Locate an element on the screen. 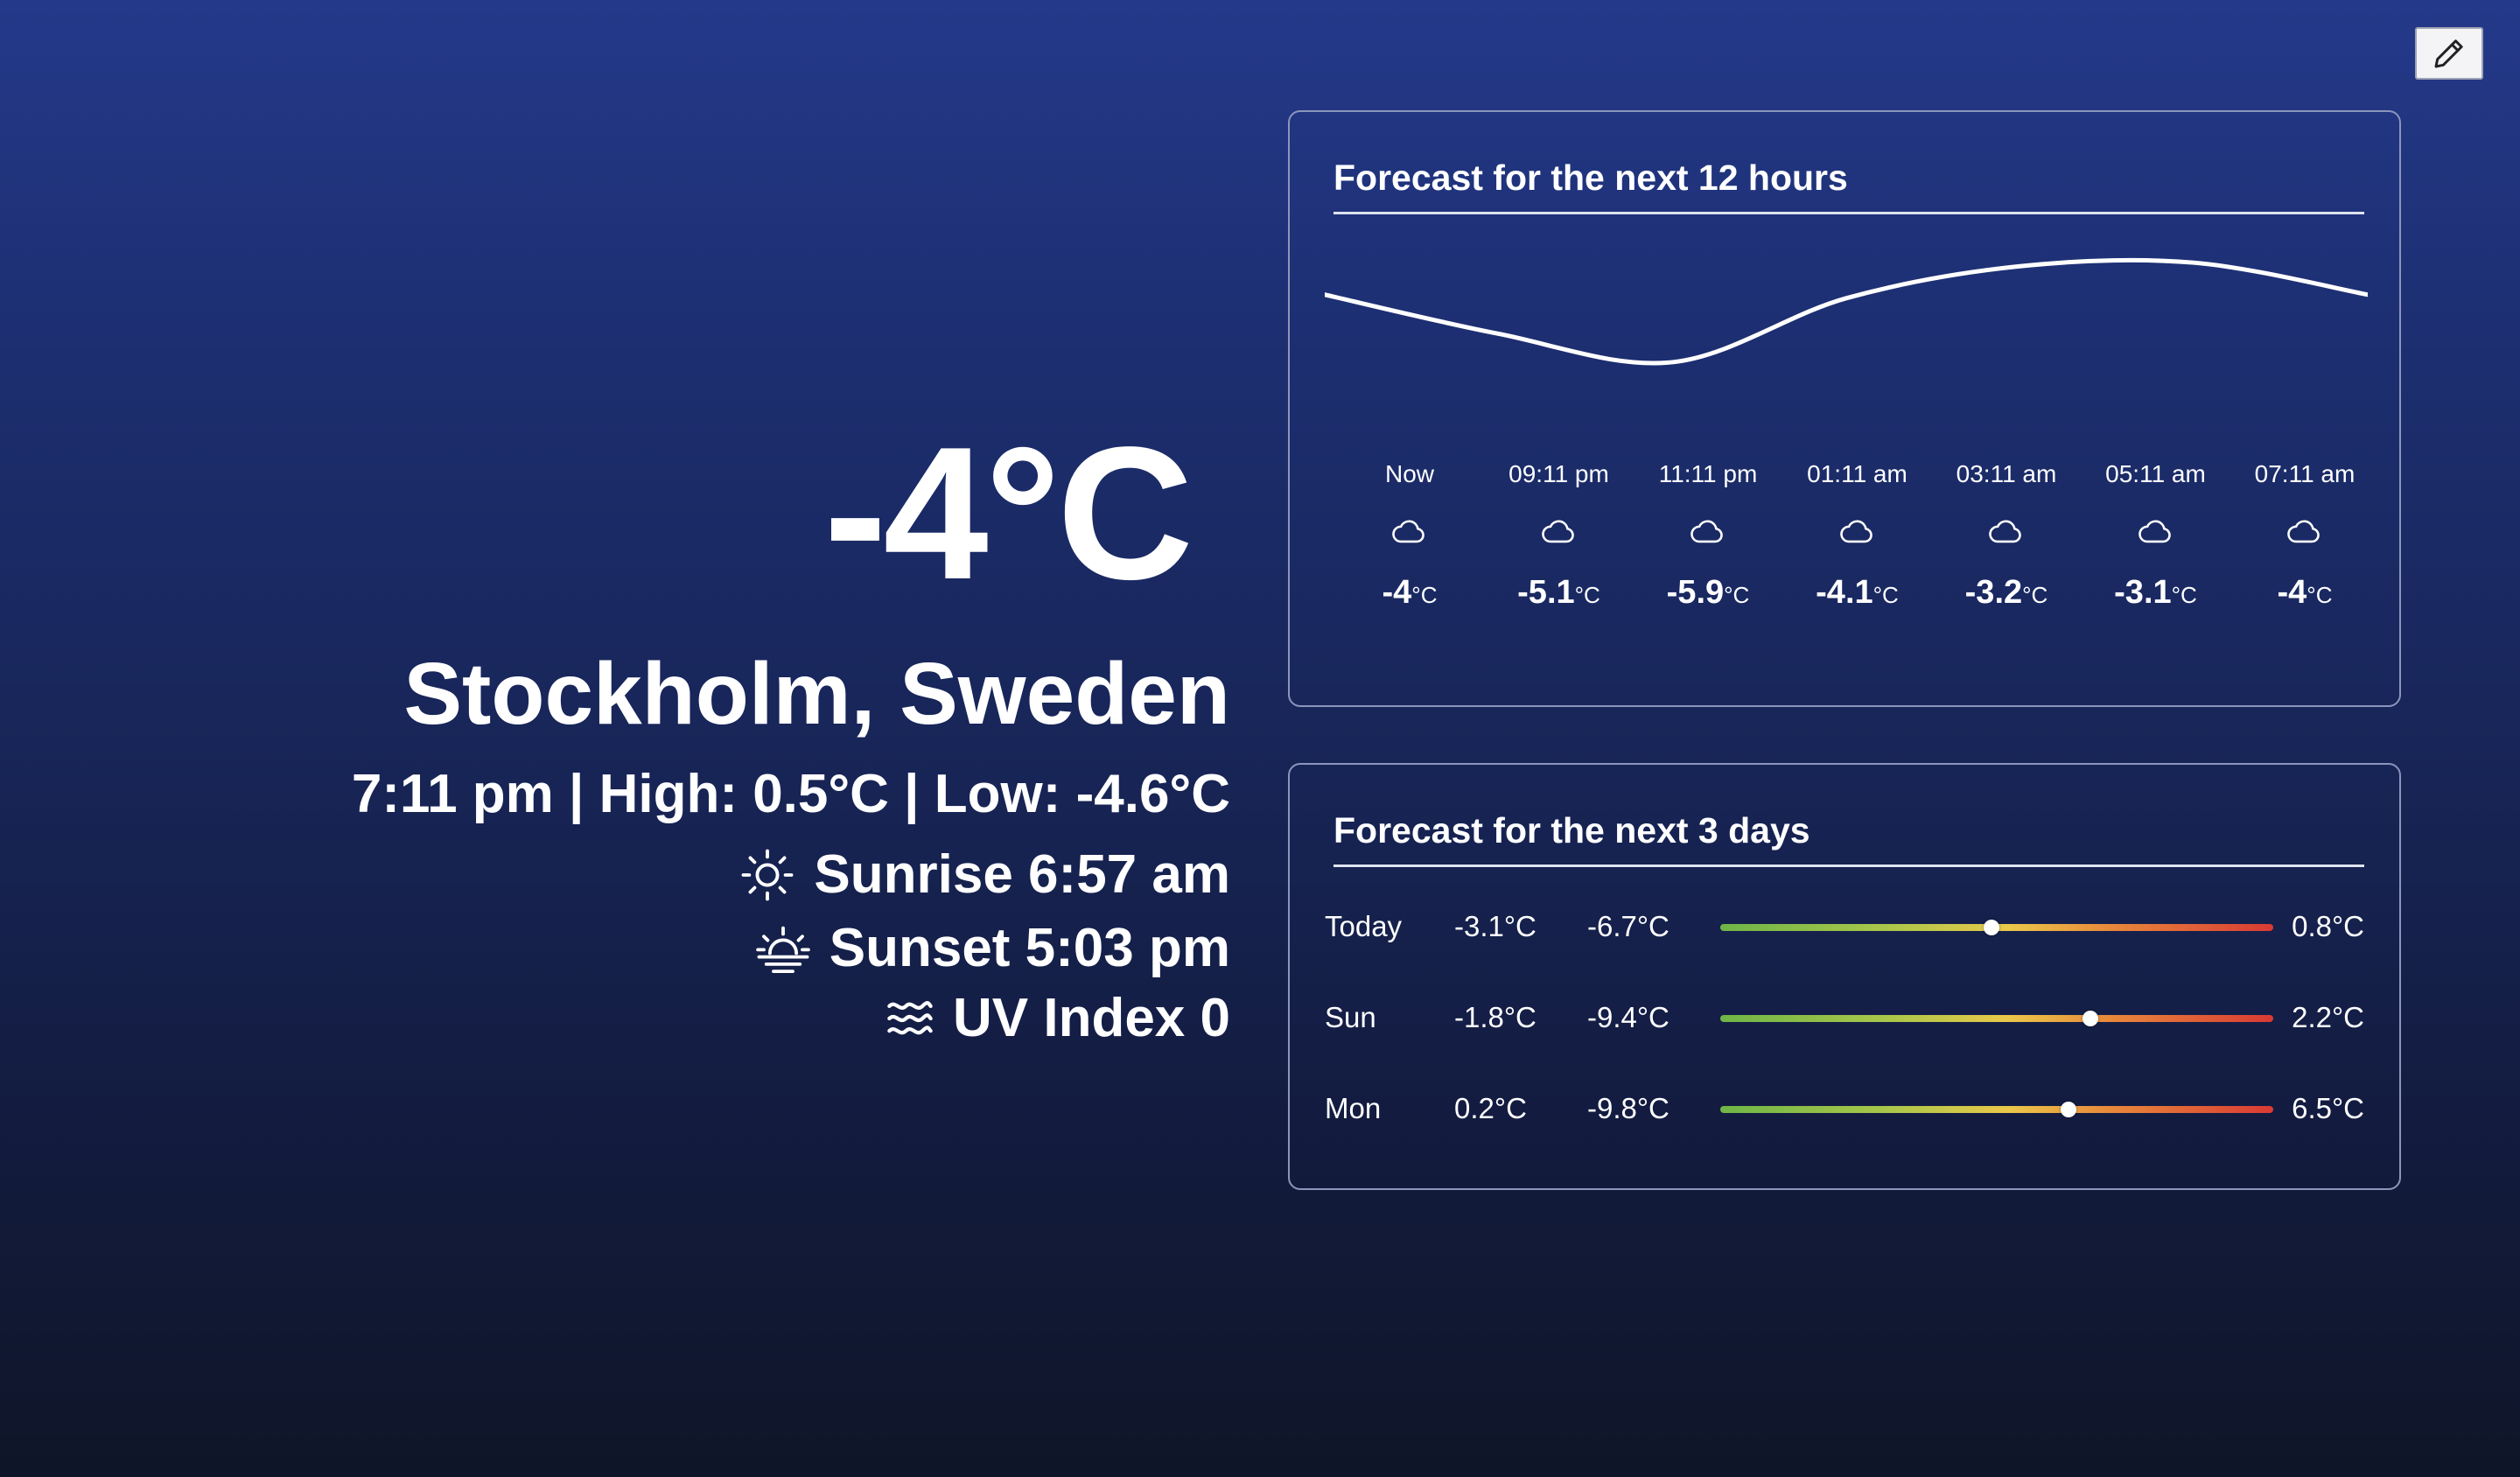 The image size is (2520, 1477). day-min-temperature: -9.8°C is located at coordinates (1628, 1108).